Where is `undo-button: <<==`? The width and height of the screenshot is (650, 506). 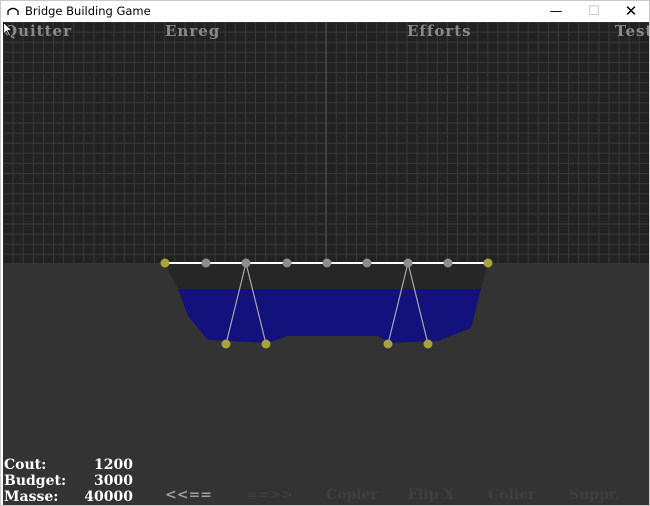
undo-button: <<== is located at coordinates (188, 495).